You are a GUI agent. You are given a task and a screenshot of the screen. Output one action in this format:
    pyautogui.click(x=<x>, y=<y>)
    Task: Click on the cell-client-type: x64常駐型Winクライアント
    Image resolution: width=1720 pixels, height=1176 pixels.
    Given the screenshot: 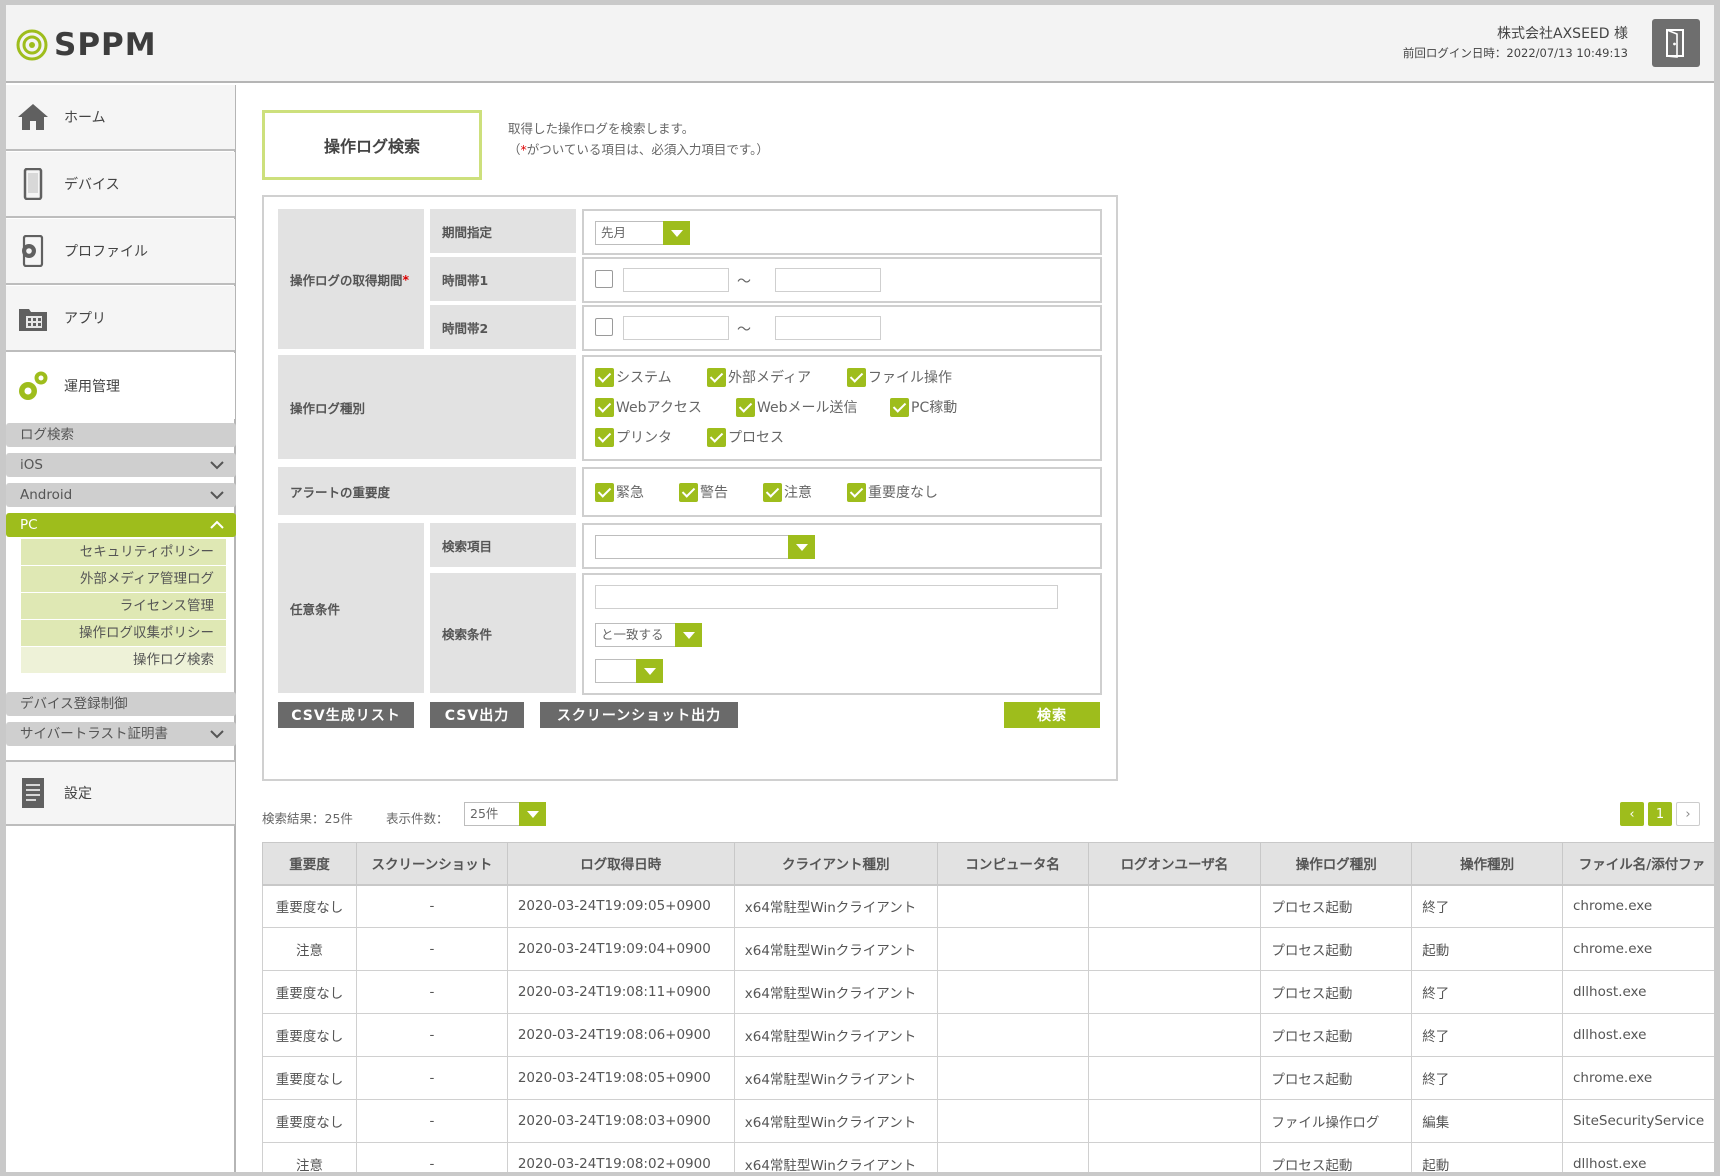 What is the action you would take?
    pyautogui.click(x=835, y=992)
    